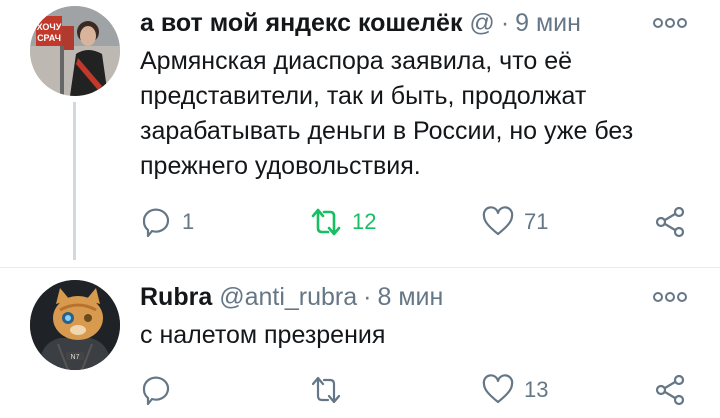  What do you see at coordinates (75, 357) in the screenshot?
I see `avatar-badge: N7` at bounding box center [75, 357].